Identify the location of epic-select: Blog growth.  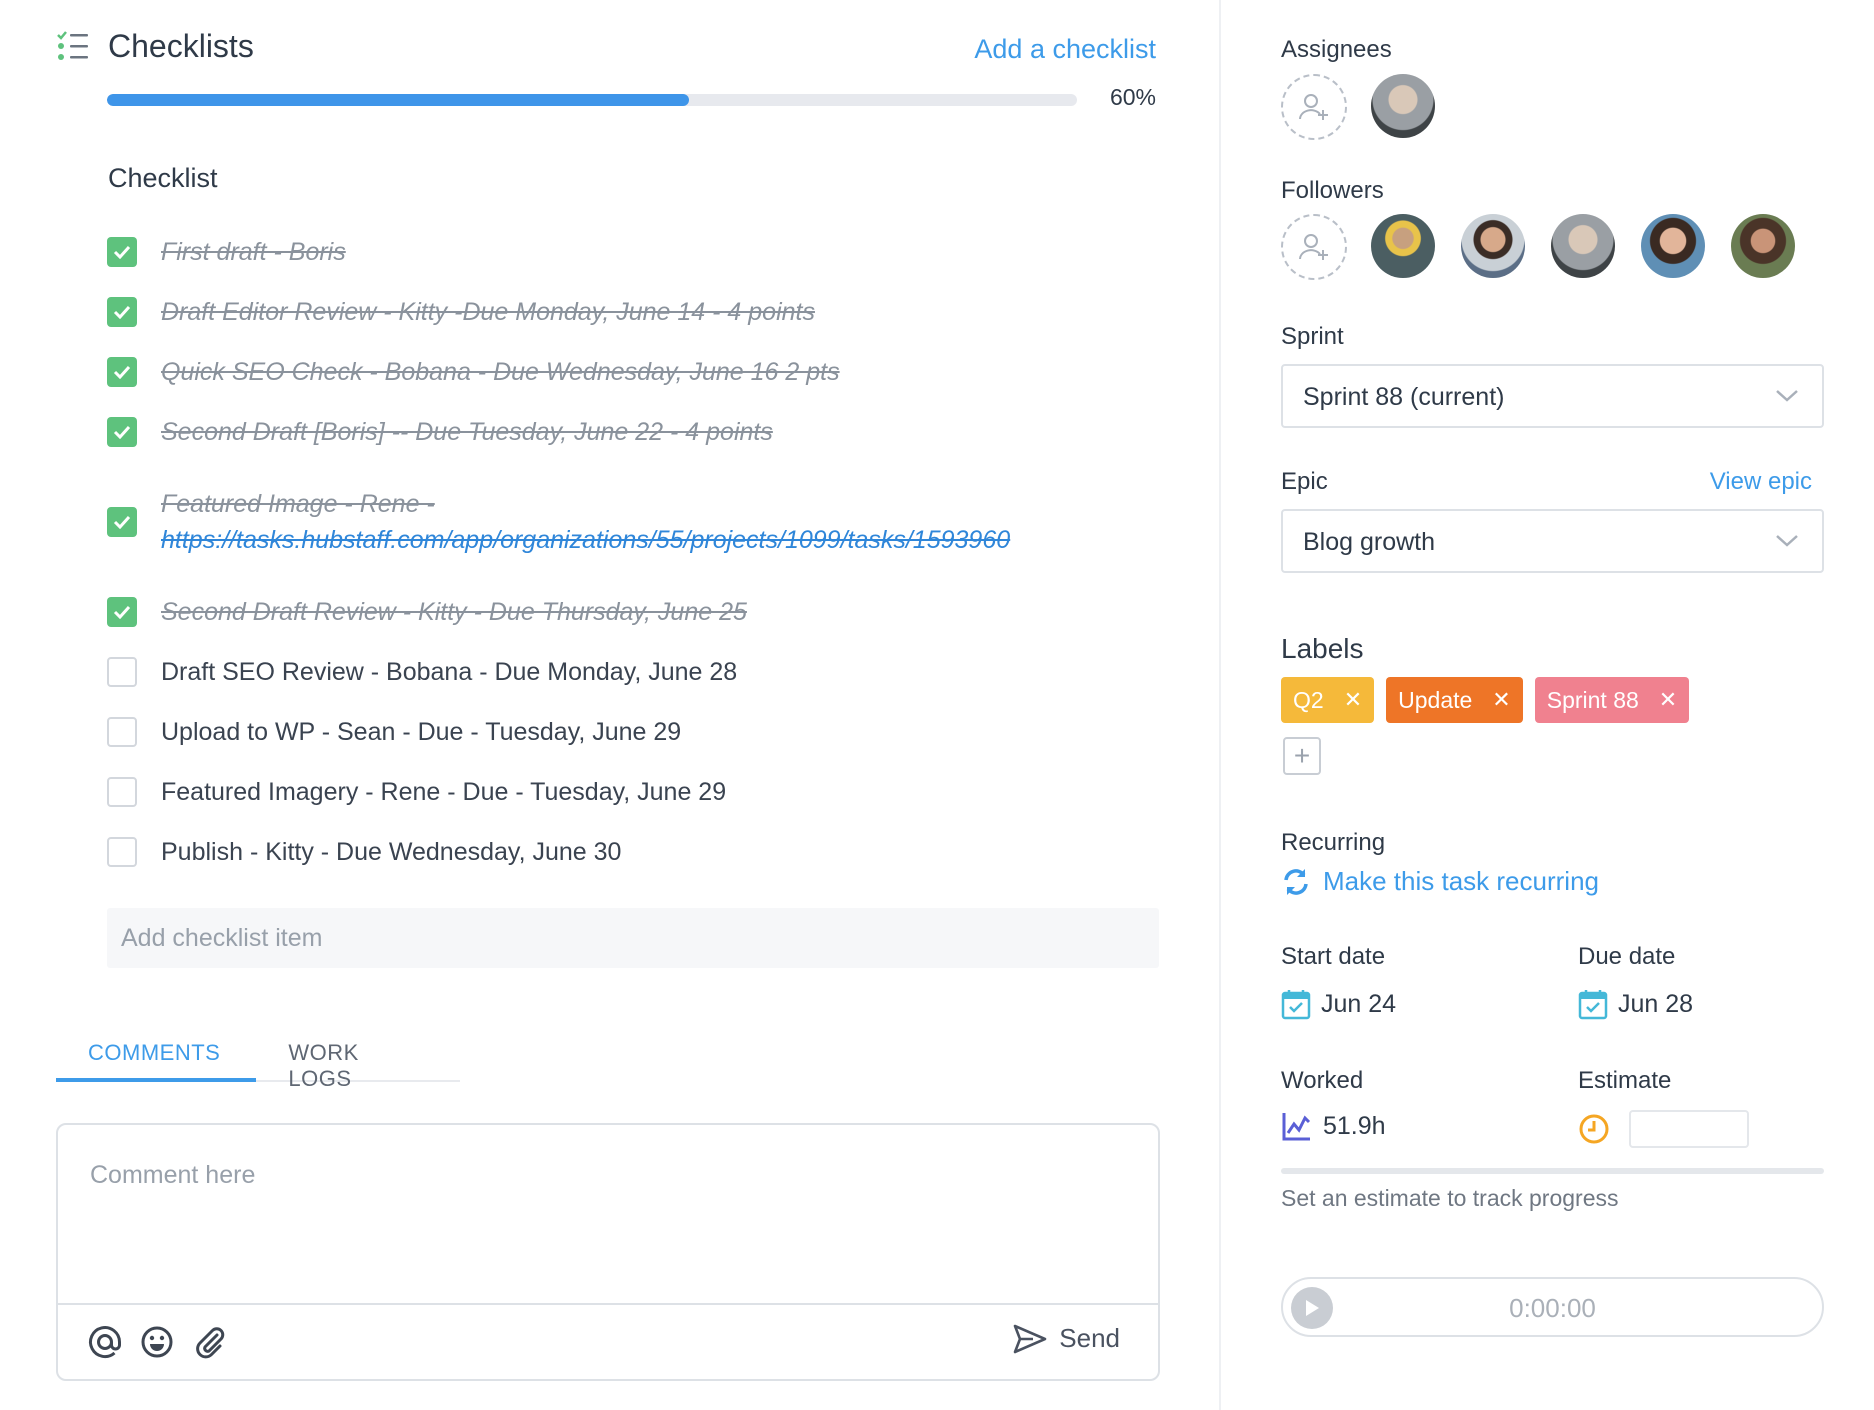
(1552, 541).